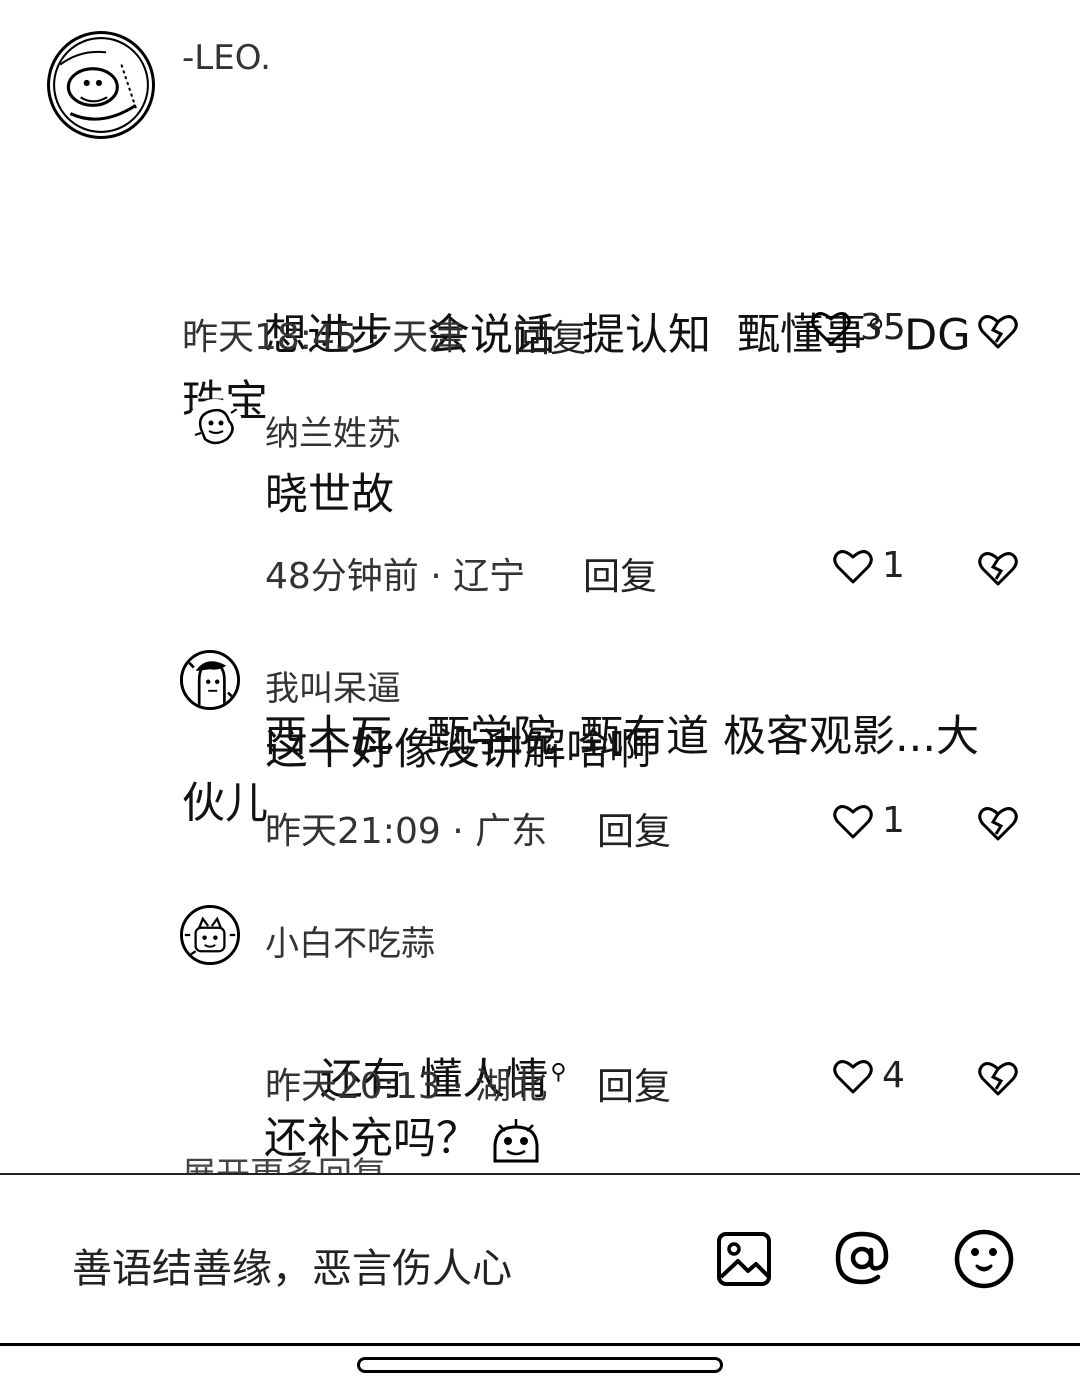  Describe the element at coordinates (558, 1072) in the screenshot. I see `search-icon: ⚲` at that location.